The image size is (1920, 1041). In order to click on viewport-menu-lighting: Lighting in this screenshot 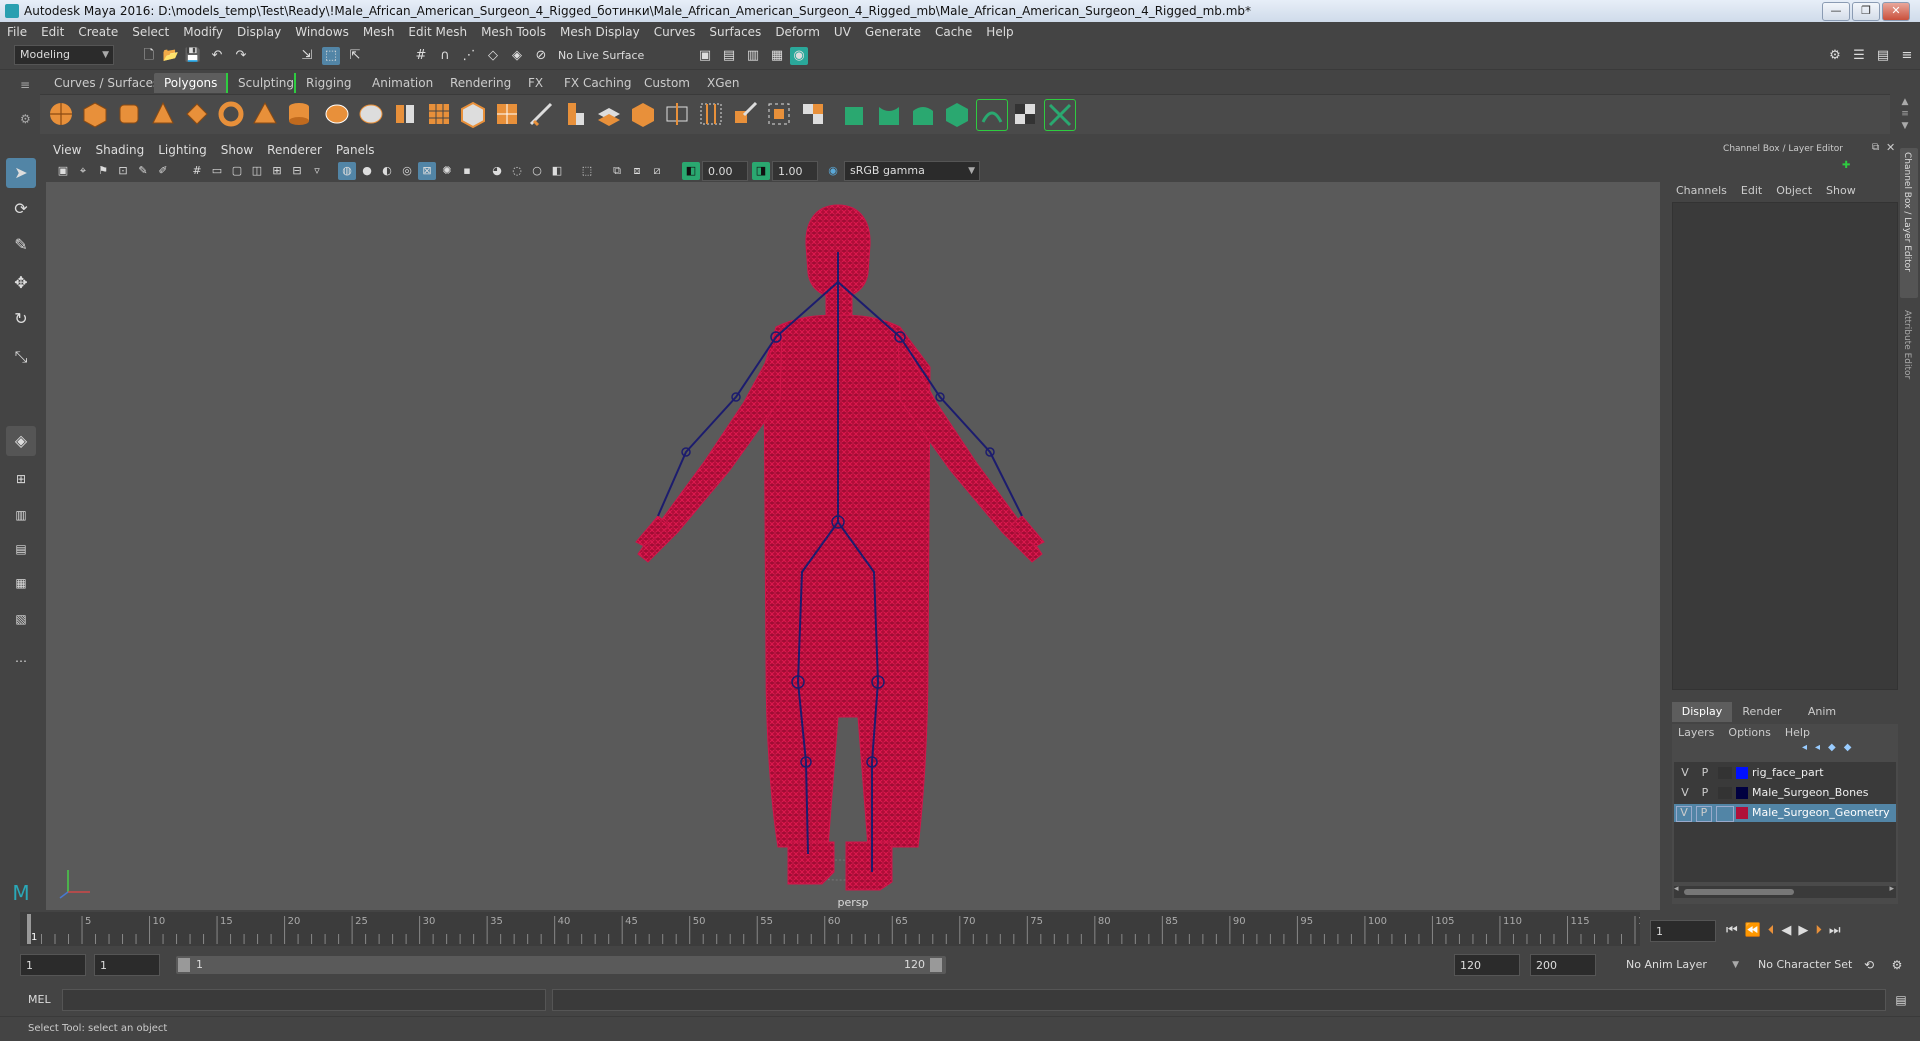, I will do `click(182, 150)`.